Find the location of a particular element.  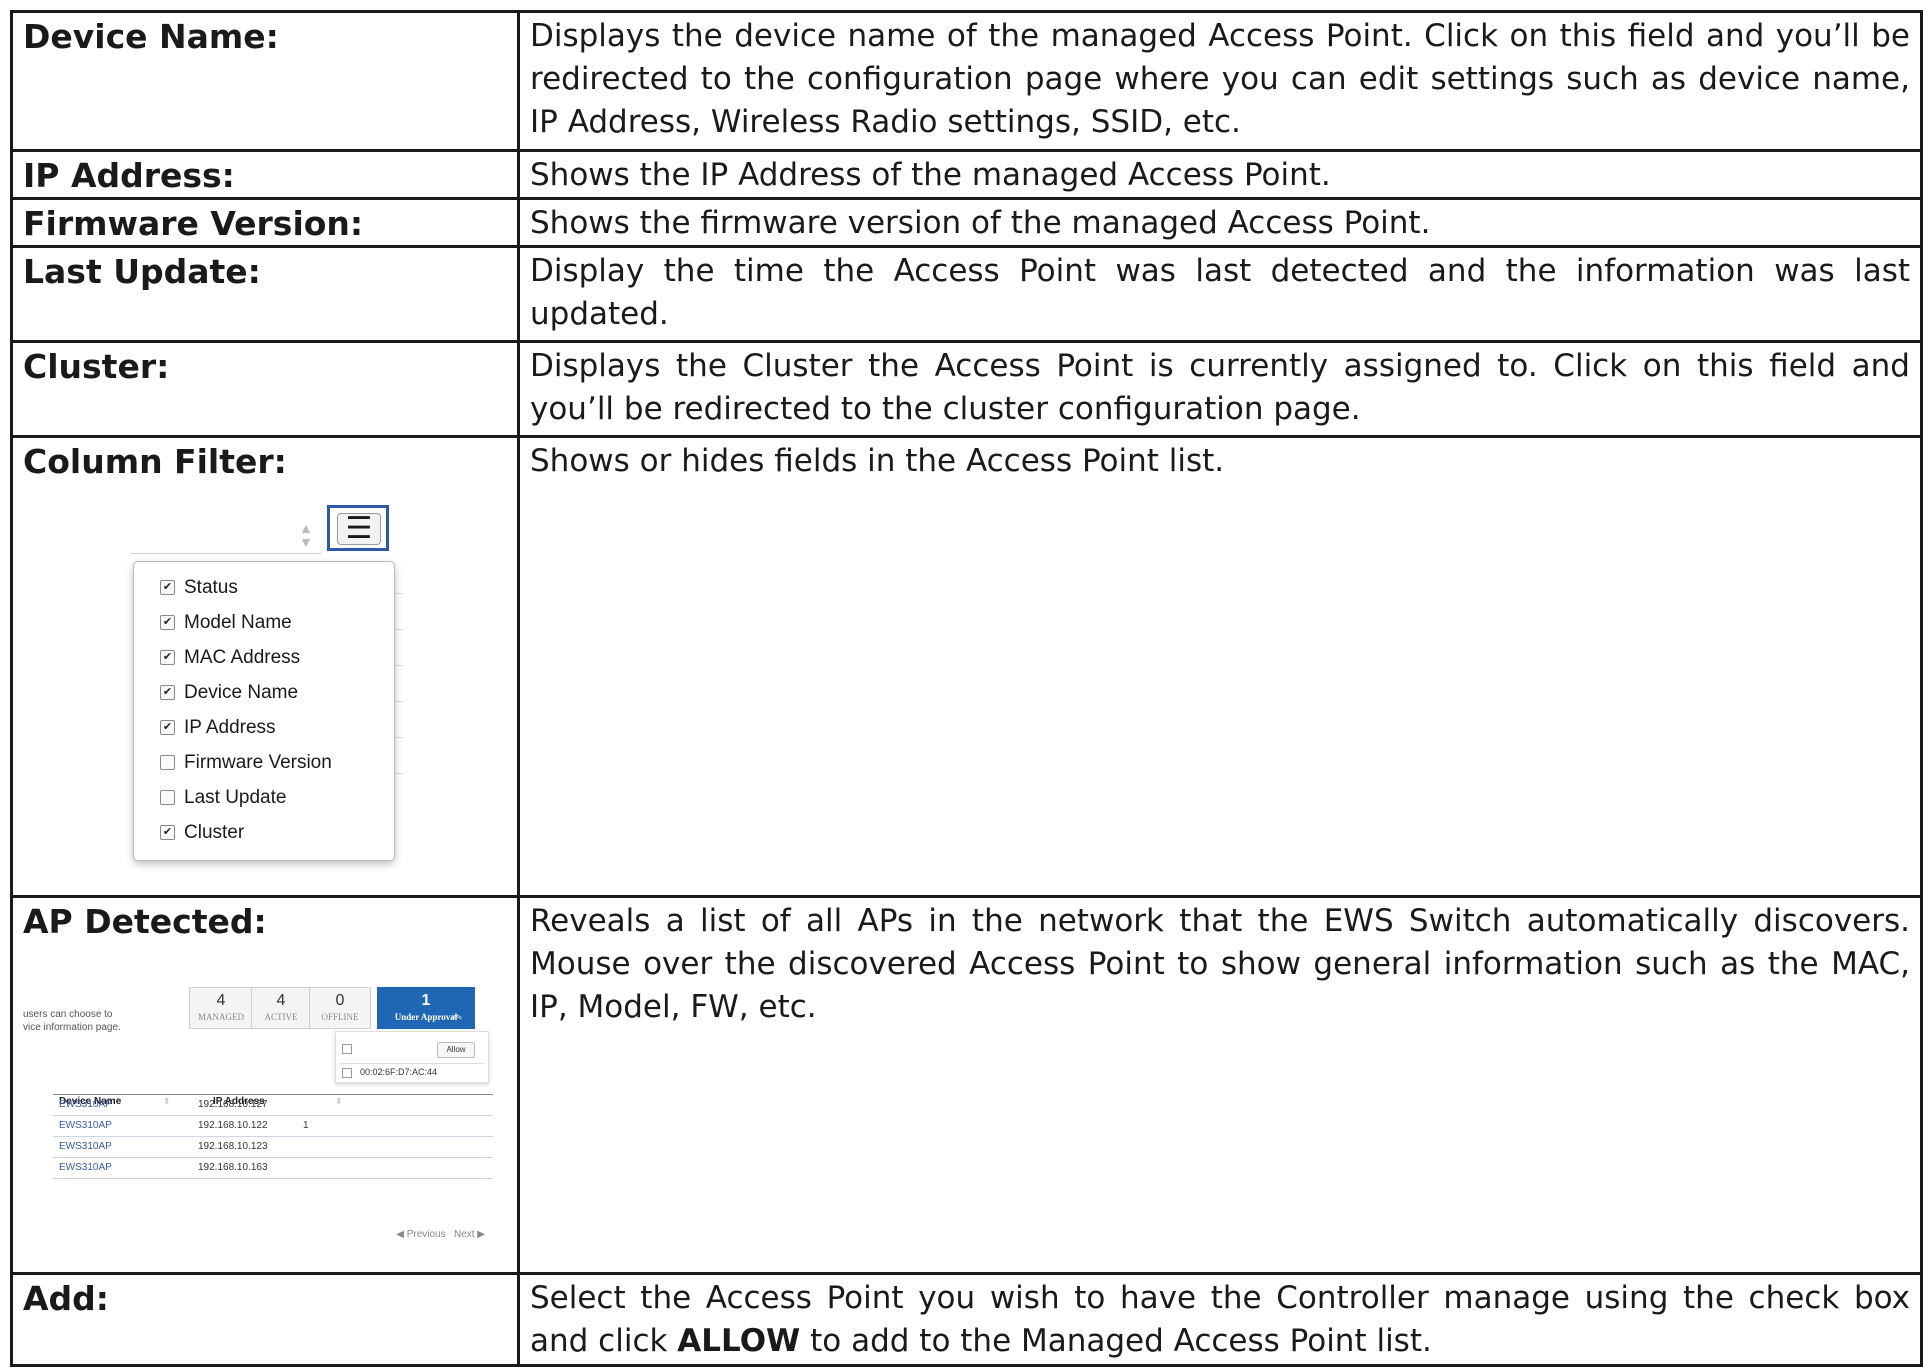

term-label: AP Detected: is located at coordinates (145, 921).